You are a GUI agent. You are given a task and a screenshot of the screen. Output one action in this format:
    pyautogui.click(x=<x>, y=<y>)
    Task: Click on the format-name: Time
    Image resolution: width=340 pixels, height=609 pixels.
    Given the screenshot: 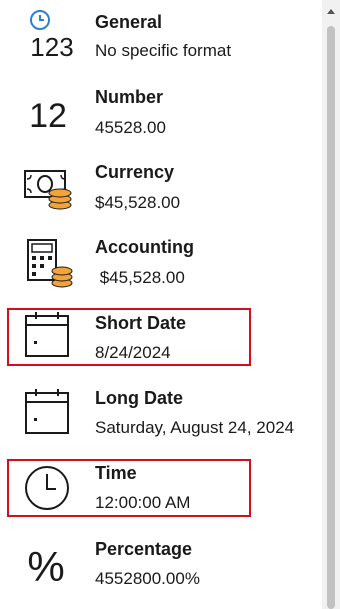 What is the action you would take?
    pyautogui.click(x=116, y=473)
    